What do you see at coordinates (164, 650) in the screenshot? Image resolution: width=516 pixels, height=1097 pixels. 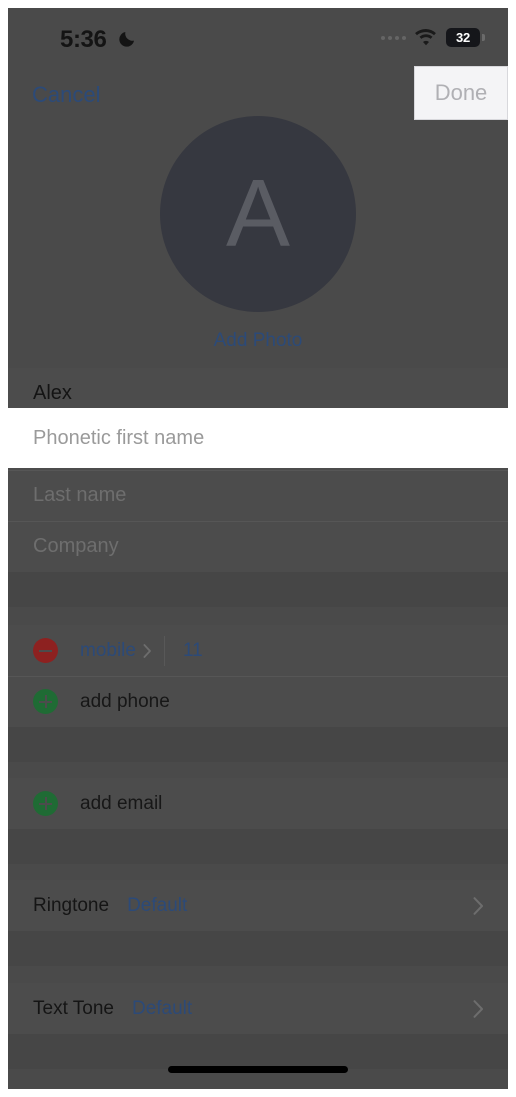 I see `phone-divider` at bounding box center [164, 650].